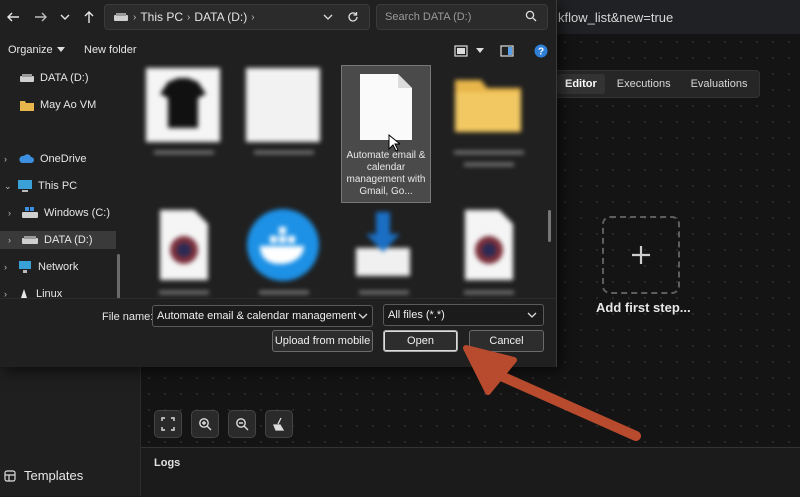 The image size is (800, 497). I want to click on help-icon: ?, so click(541, 51).